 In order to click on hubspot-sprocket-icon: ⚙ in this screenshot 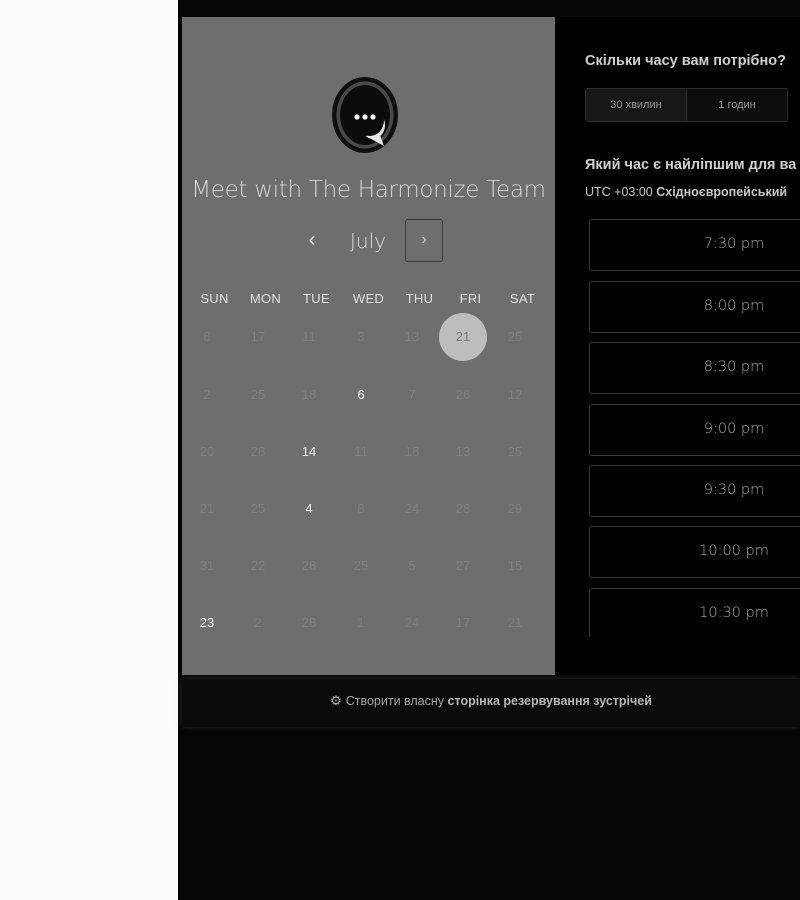, I will do `click(336, 700)`.